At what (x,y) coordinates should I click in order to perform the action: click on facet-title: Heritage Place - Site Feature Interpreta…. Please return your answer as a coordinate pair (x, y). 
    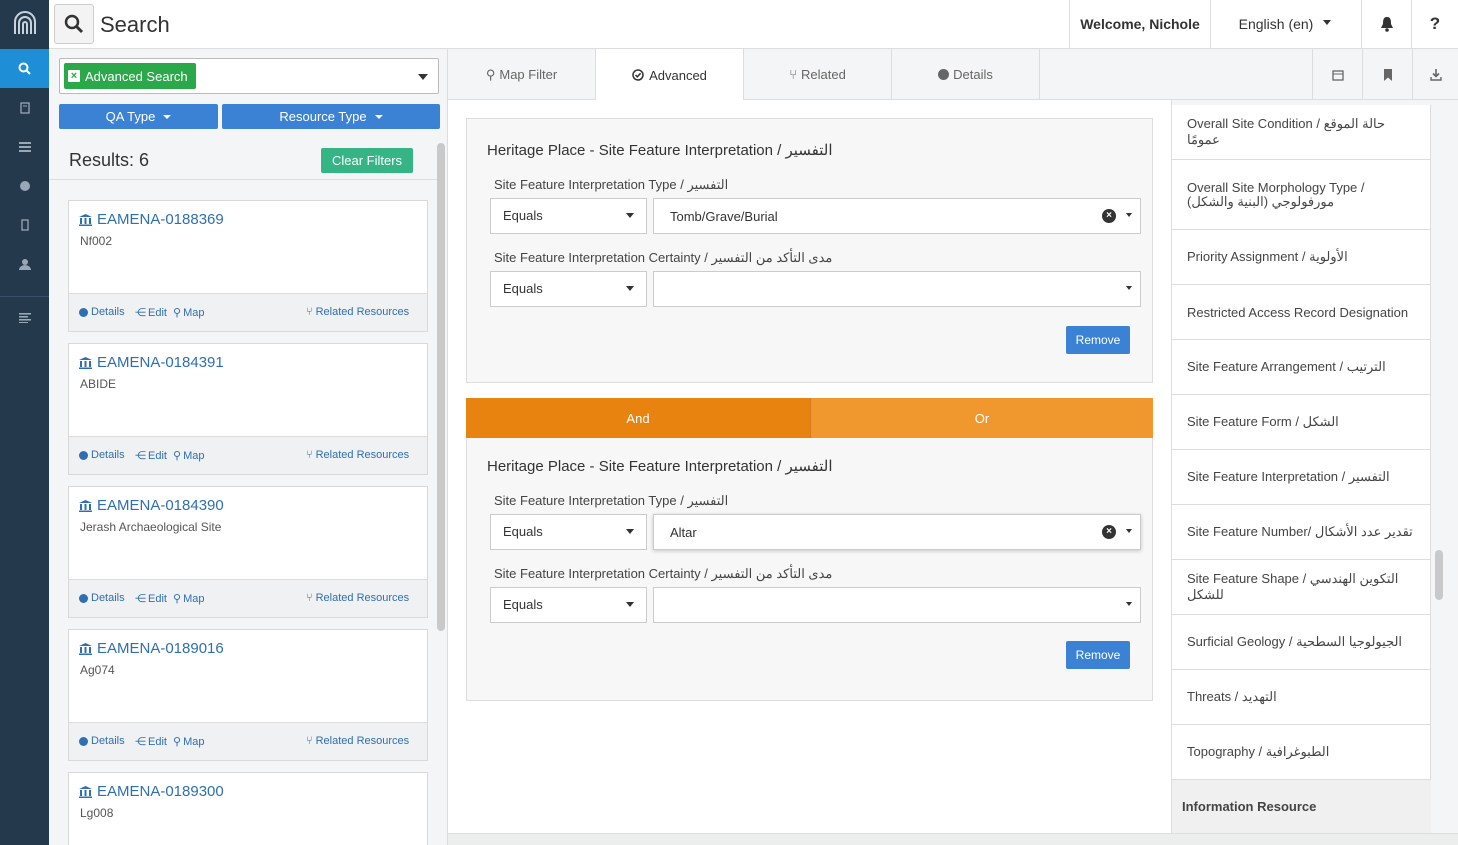
    Looking at the image, I should click on (660, 466).